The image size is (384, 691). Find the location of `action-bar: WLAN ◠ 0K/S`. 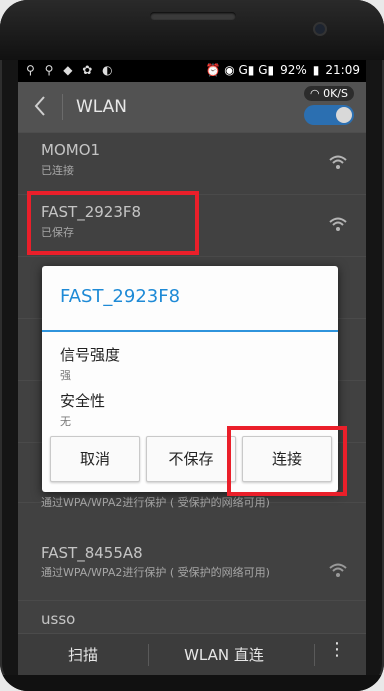

action-bar: WLAN ◠ 0K/S is located at coordinates (192, 107).